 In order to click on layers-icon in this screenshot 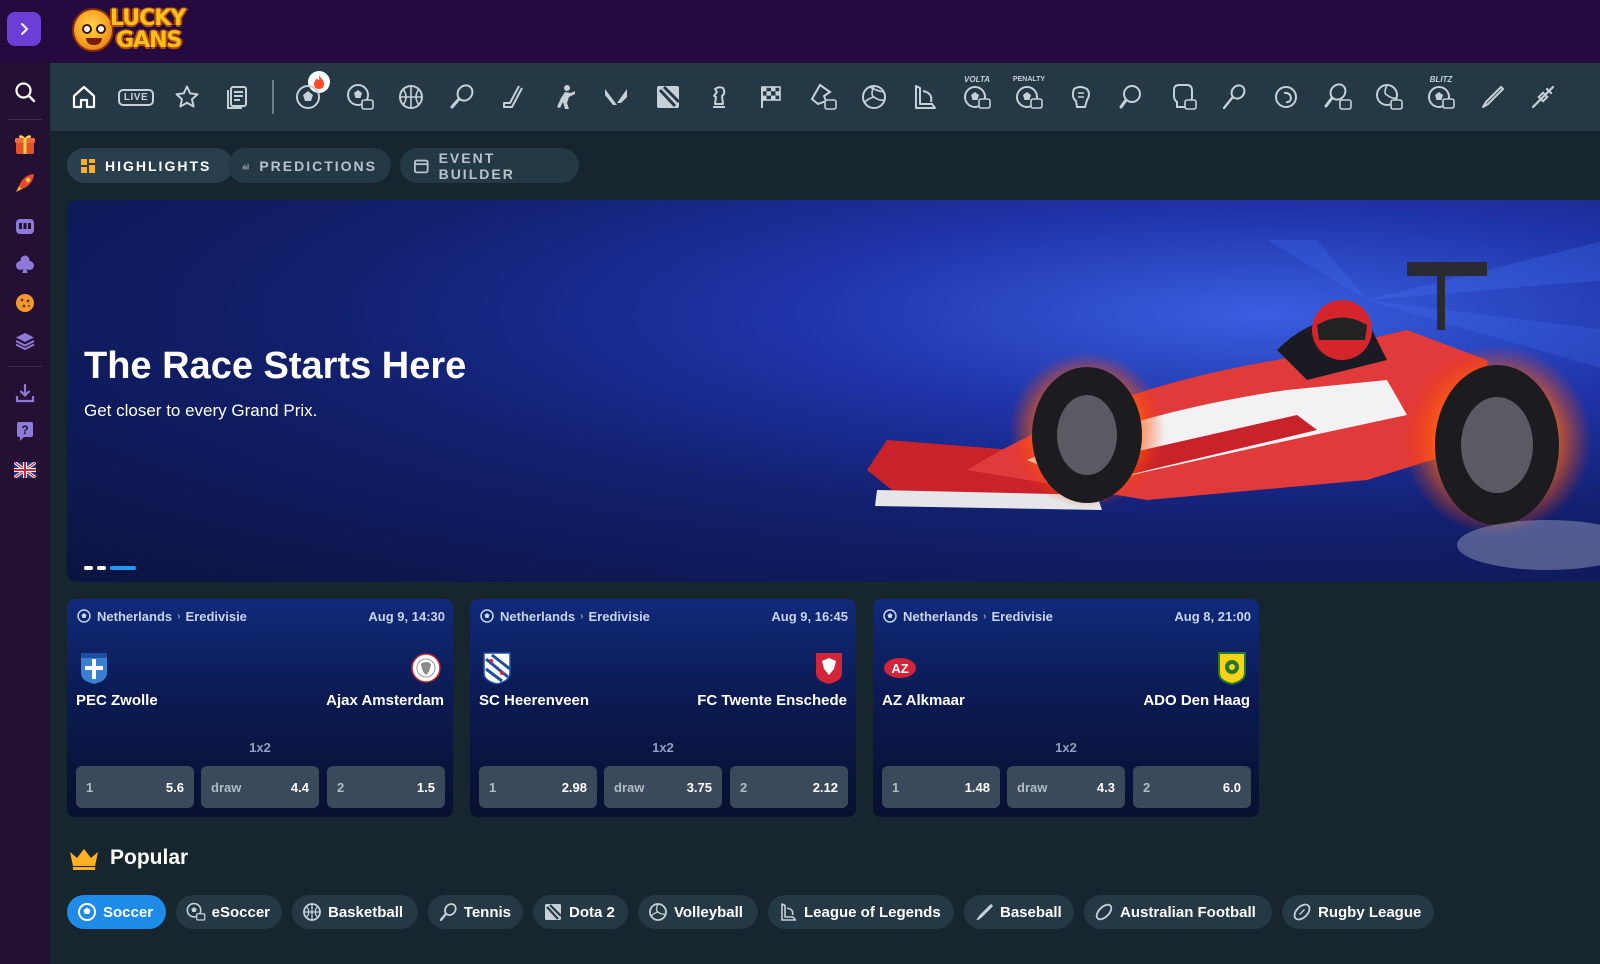, I will do `click(25, 341)`.